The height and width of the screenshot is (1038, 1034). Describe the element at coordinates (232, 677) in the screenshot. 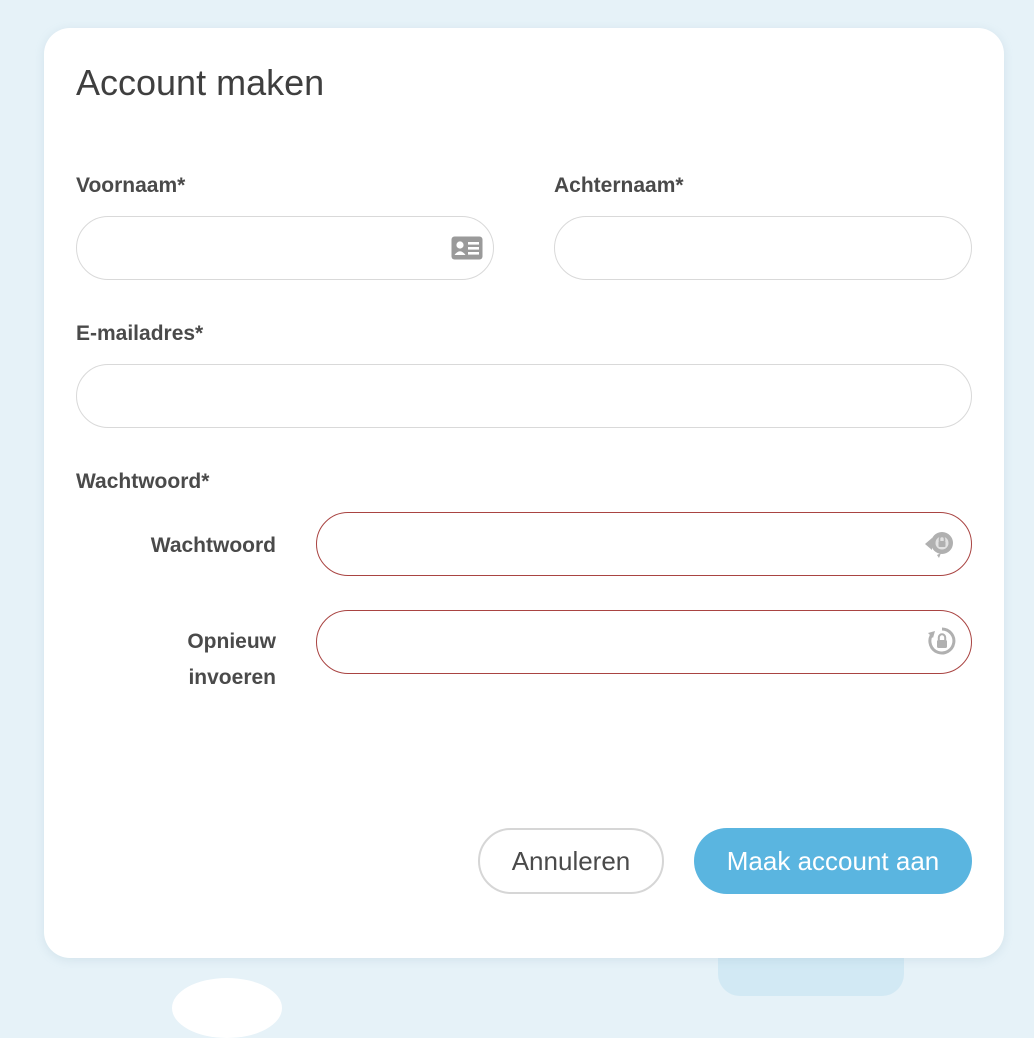

I see `password-repeat-label-line2: invoeren` at that location.